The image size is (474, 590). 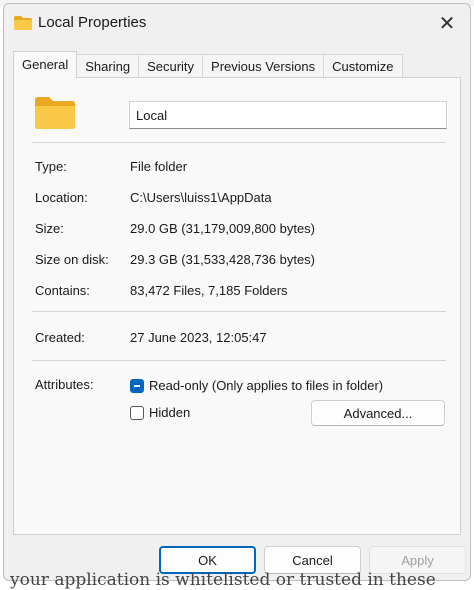 I want to click on tab-previous-versions: Previous Versions, so click(x=263, y=66).